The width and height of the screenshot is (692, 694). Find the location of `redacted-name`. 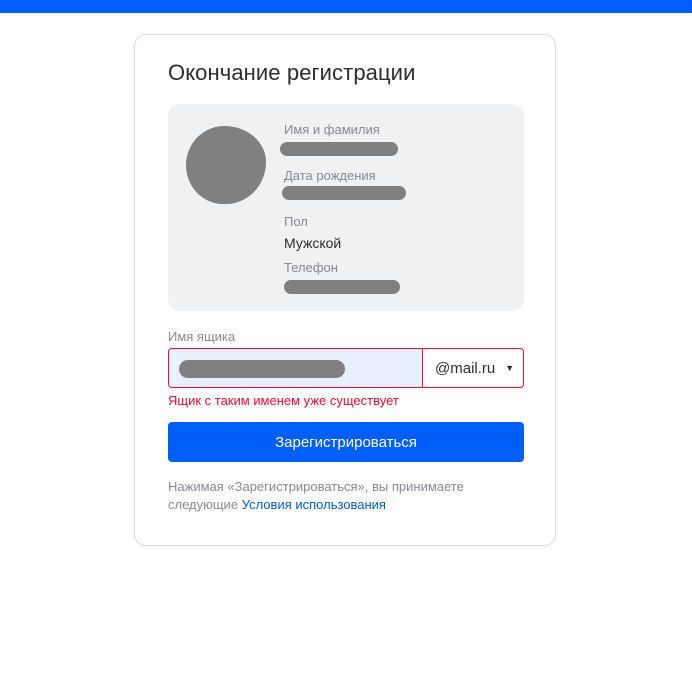

redacted-name is located at coordinates (339, 149).